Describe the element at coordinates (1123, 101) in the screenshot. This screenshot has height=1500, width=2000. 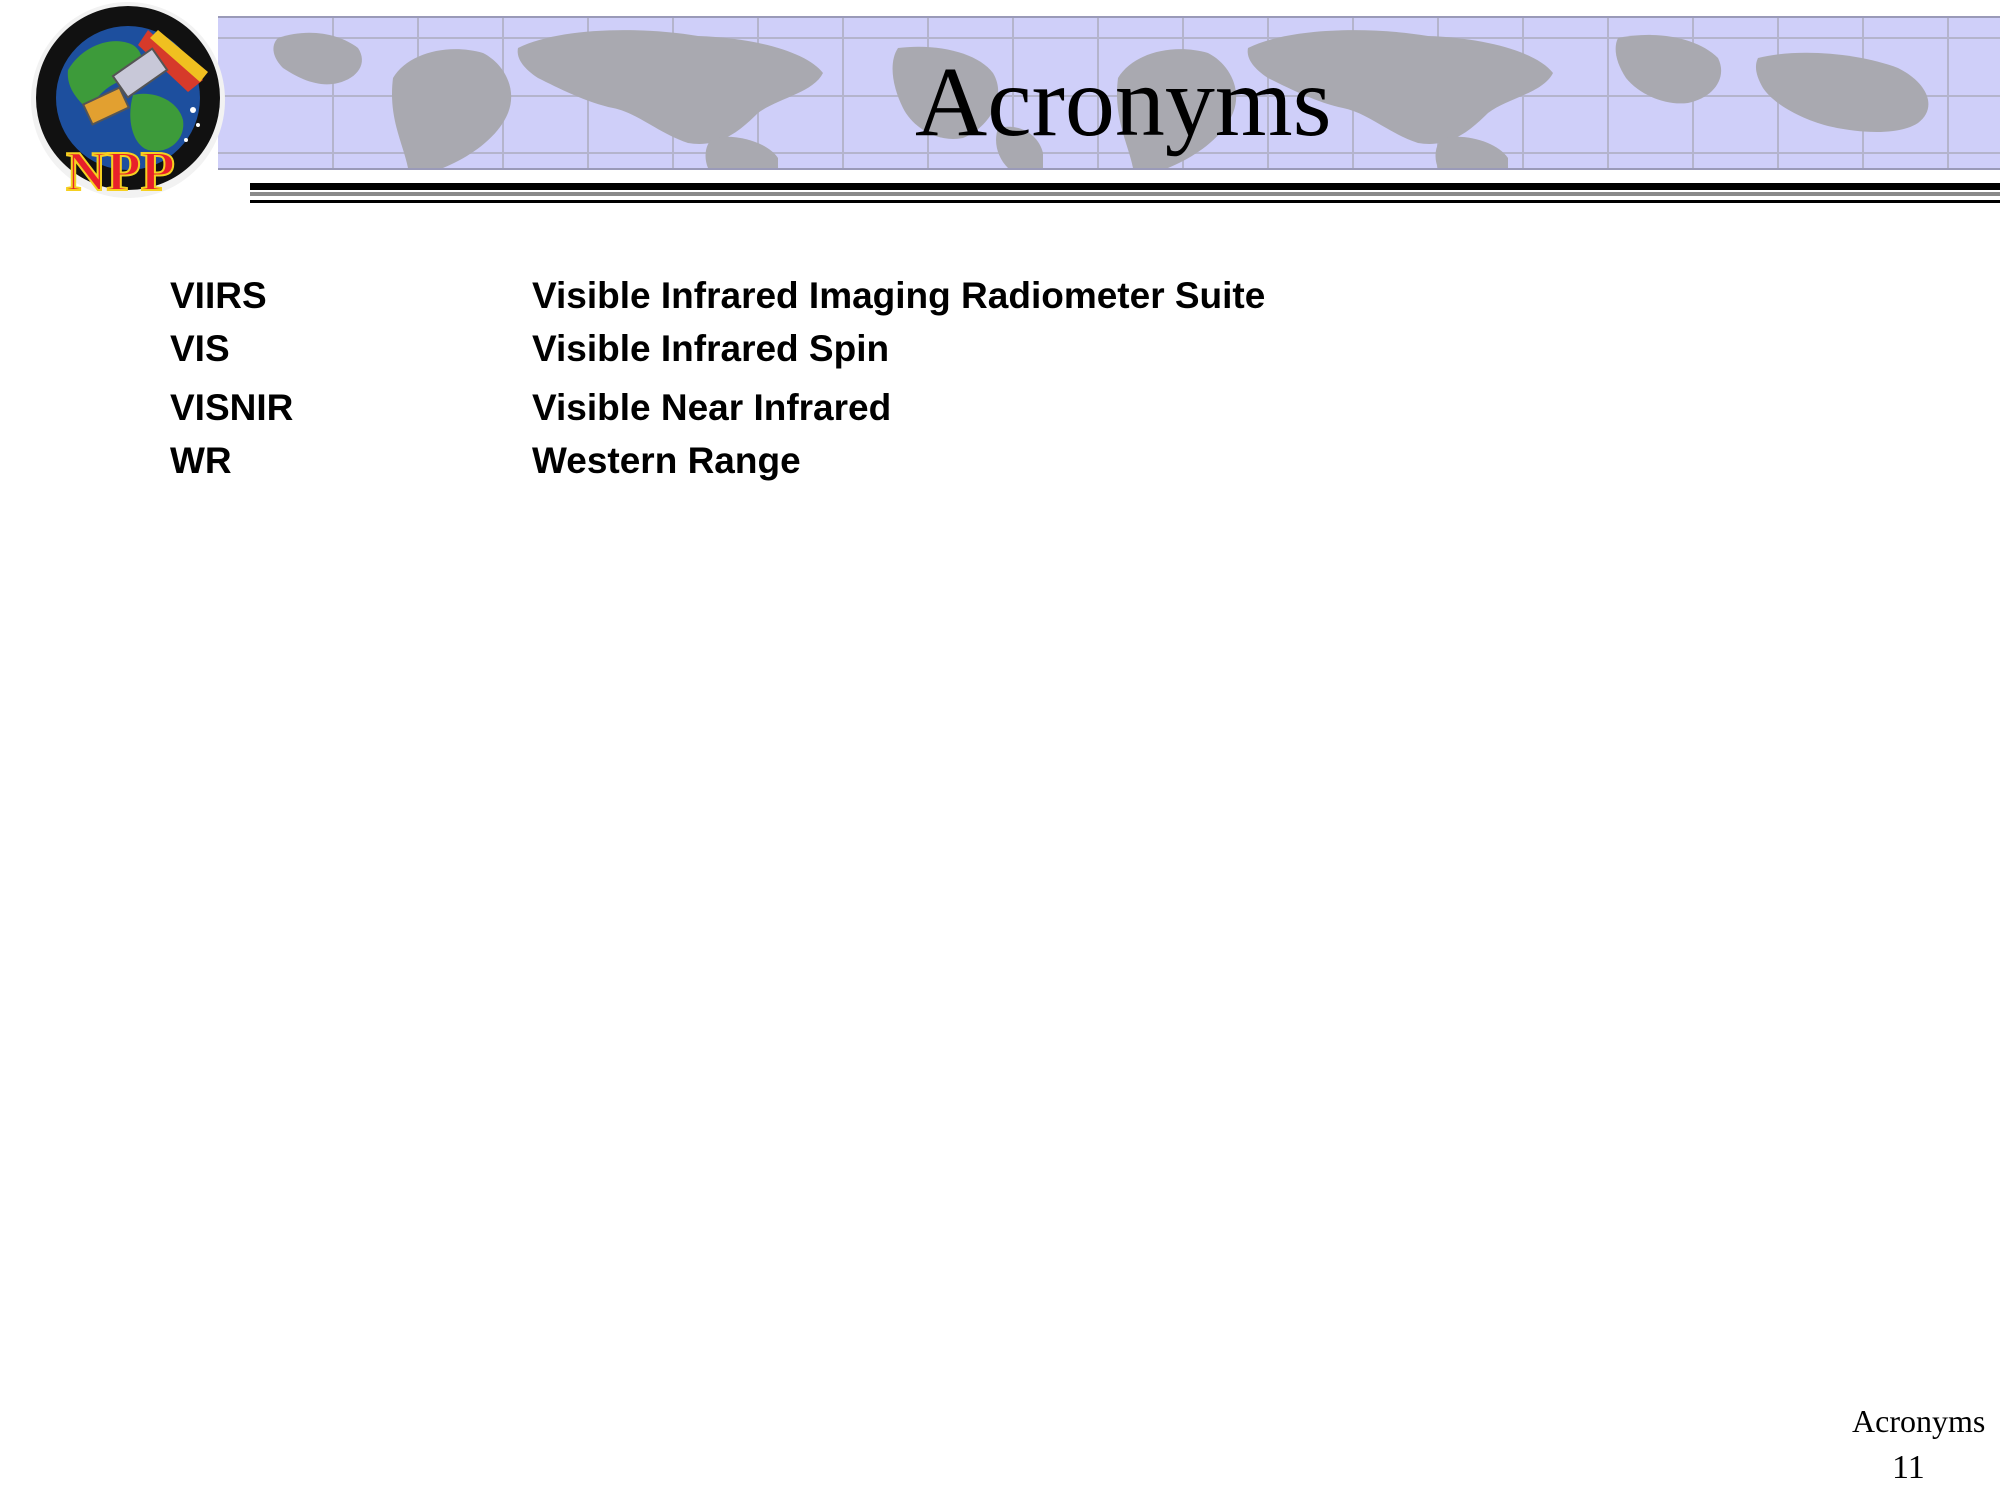
I see `page-title: Acronyms` at that location.